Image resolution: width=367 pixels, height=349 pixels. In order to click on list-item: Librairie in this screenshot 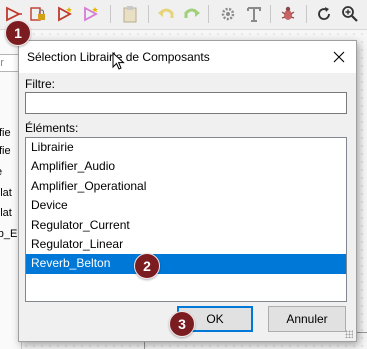, I will do `click(186, 147)`.